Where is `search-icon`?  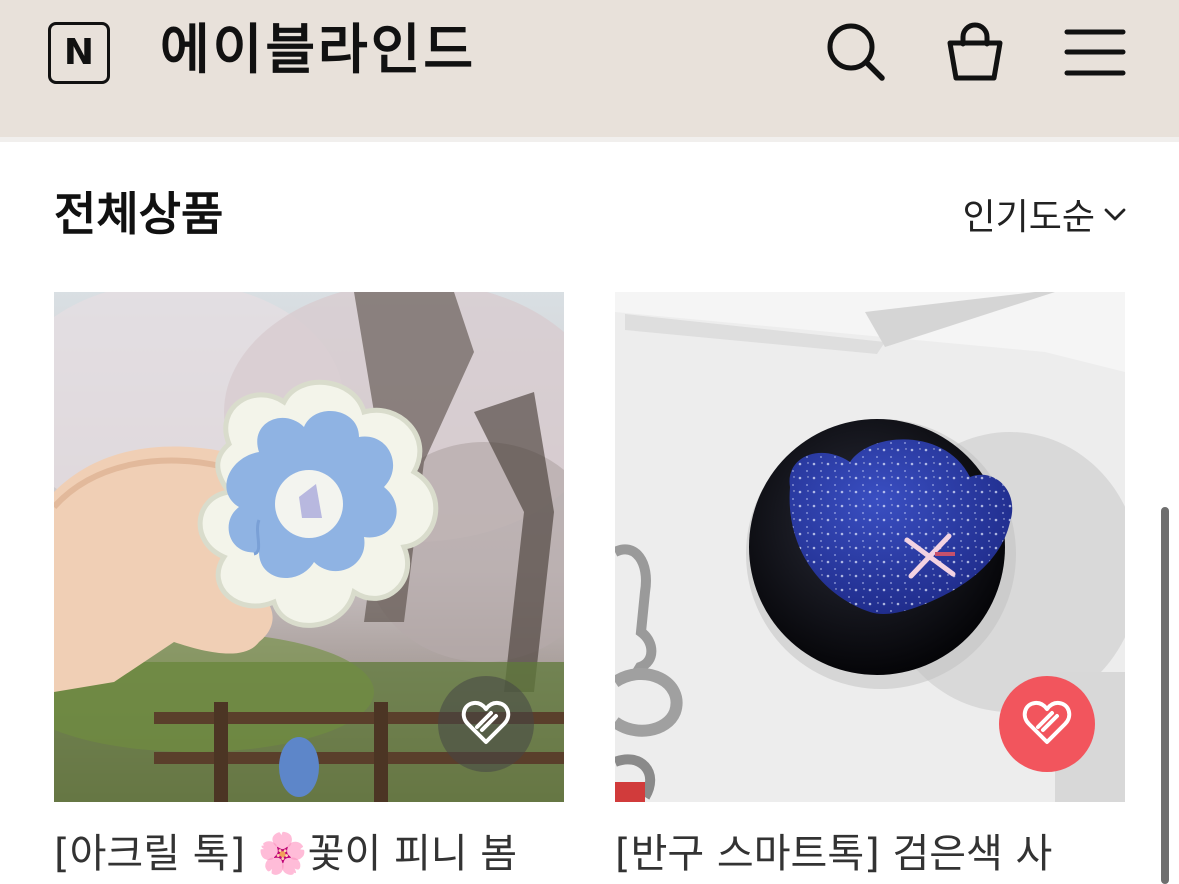 search-icon is located at coordinates (855, 53).